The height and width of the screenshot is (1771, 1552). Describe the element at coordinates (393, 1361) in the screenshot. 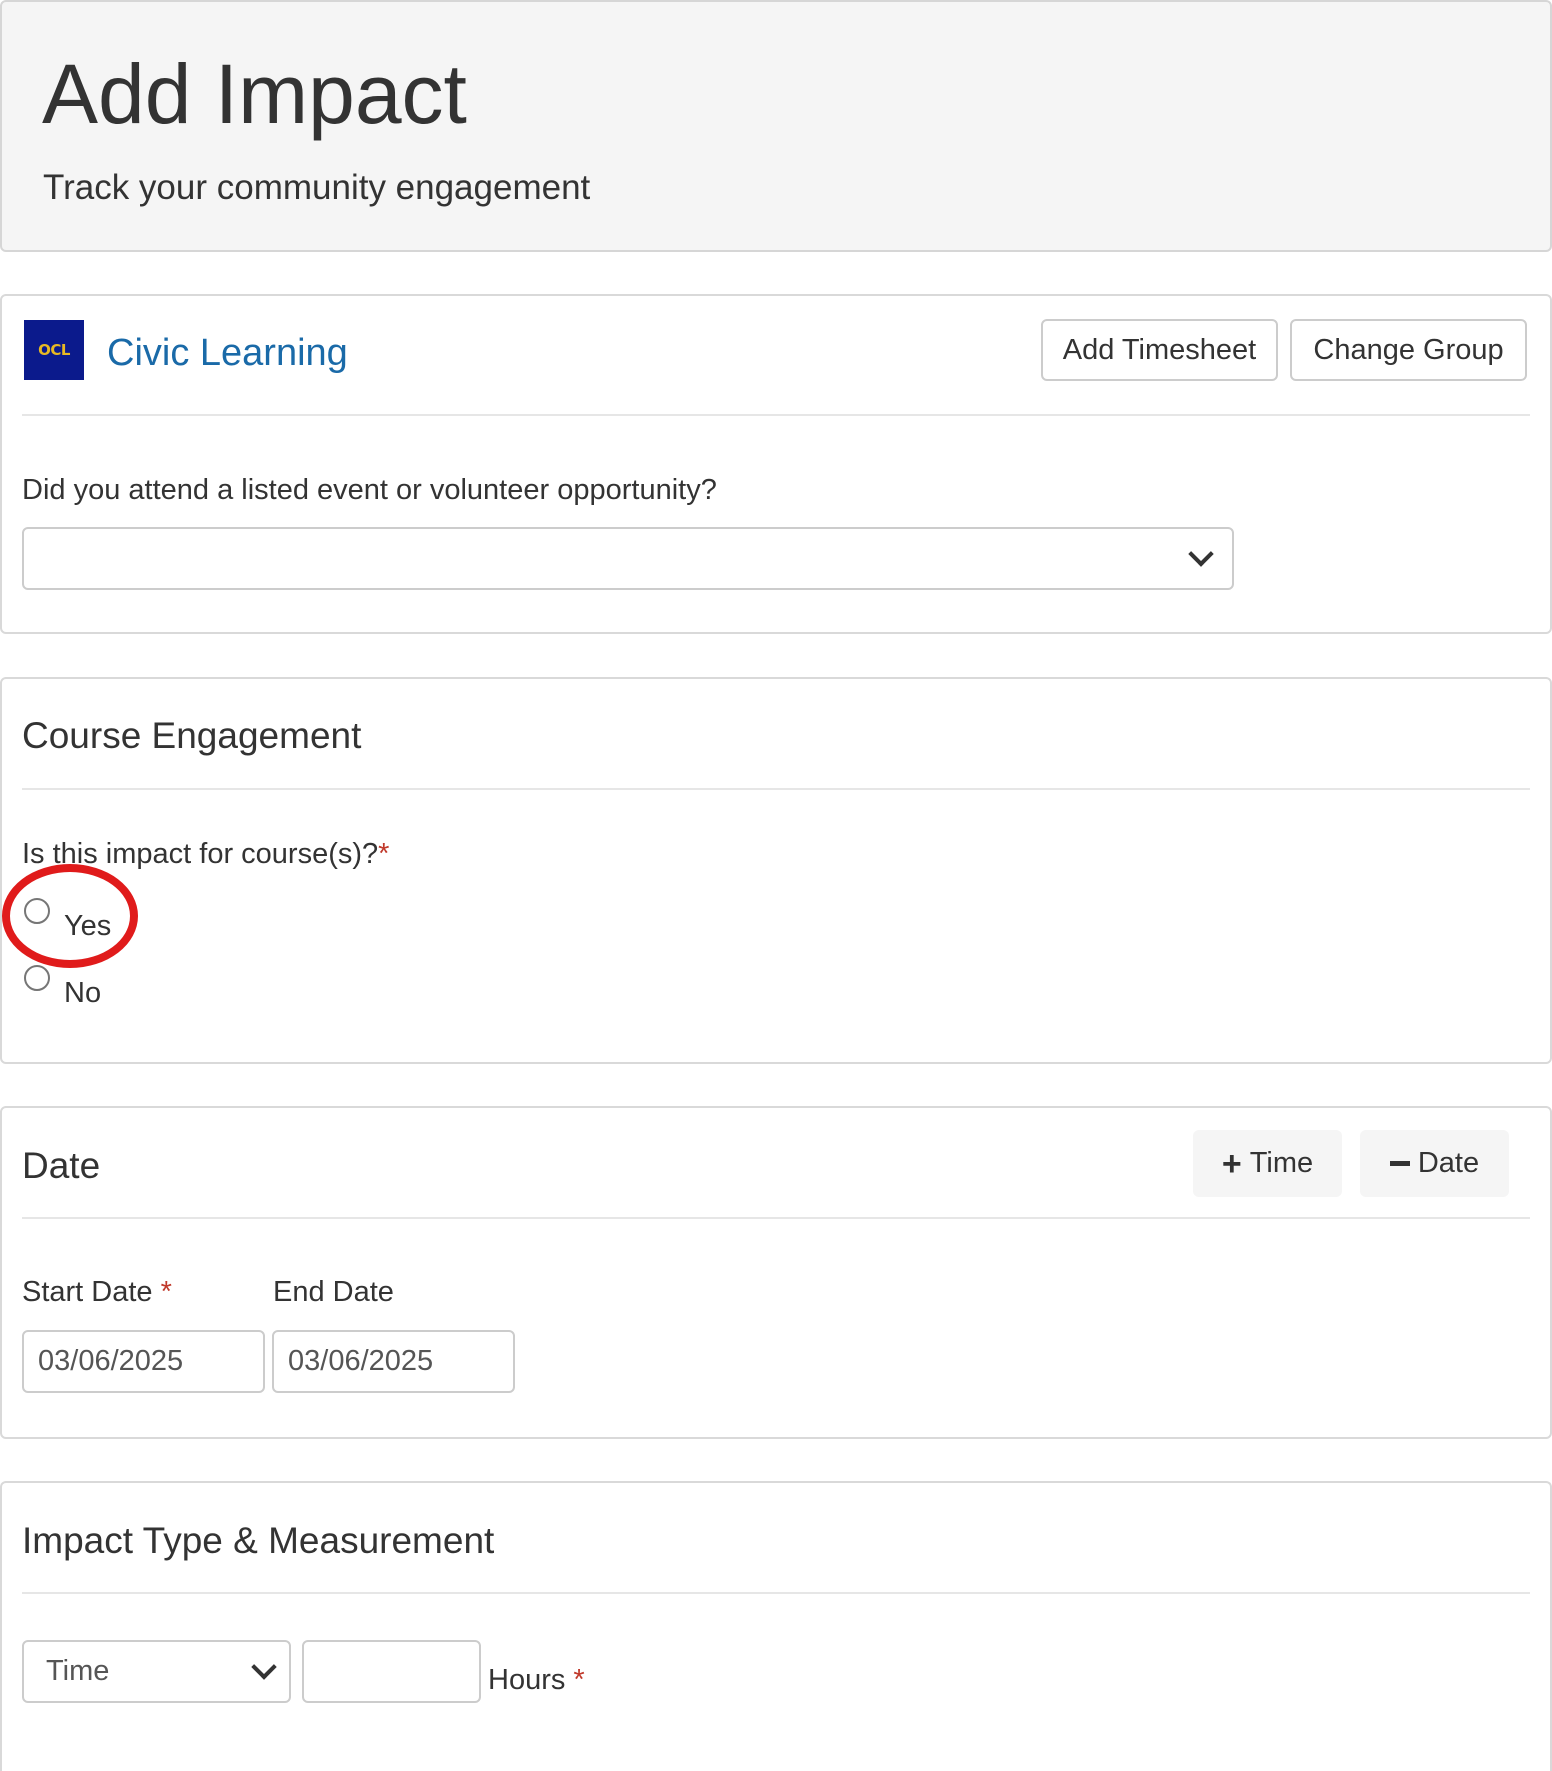

I see `end-date-input: 03/06/2025` at that location.